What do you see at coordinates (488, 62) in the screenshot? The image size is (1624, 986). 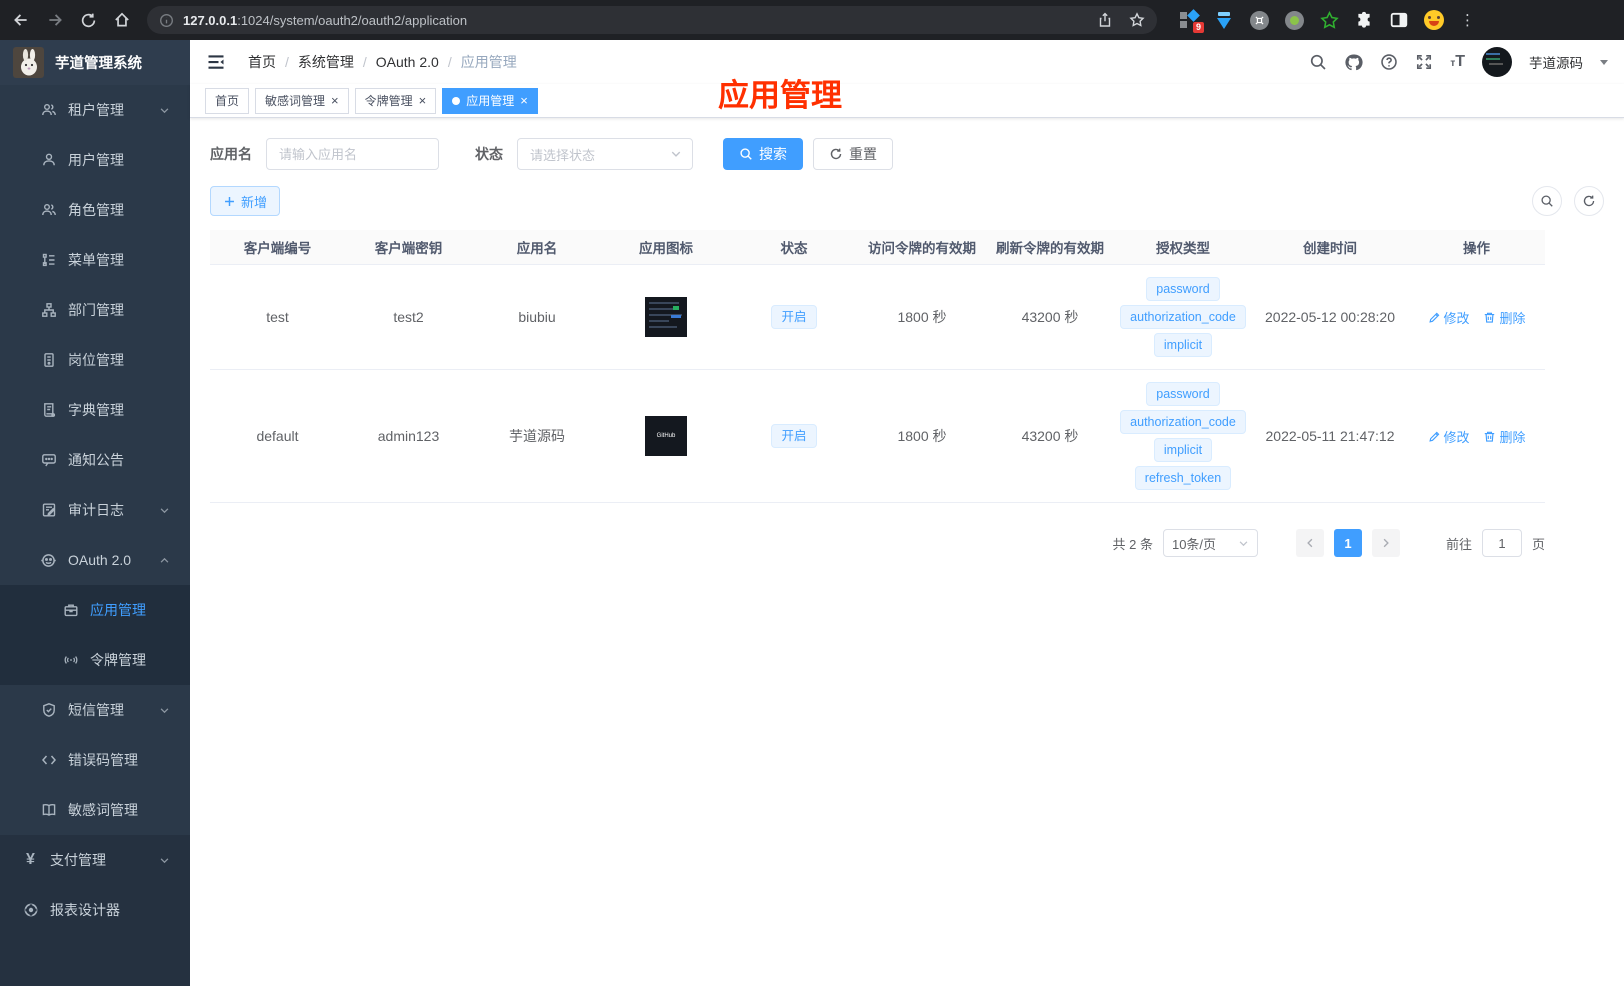 I see `breadcrumb-current: 应用管理` at bounding box center [488, 62].